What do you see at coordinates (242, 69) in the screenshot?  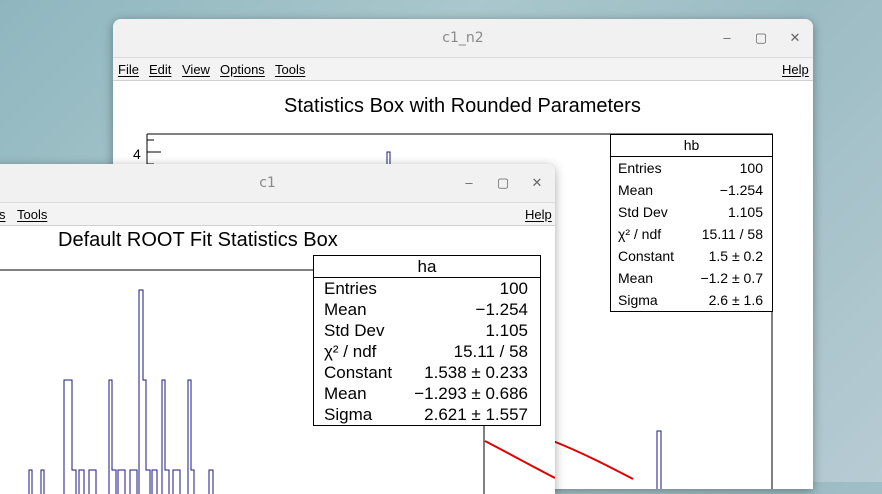 I see `menu-options: Options` at bounding box center [242, 69].